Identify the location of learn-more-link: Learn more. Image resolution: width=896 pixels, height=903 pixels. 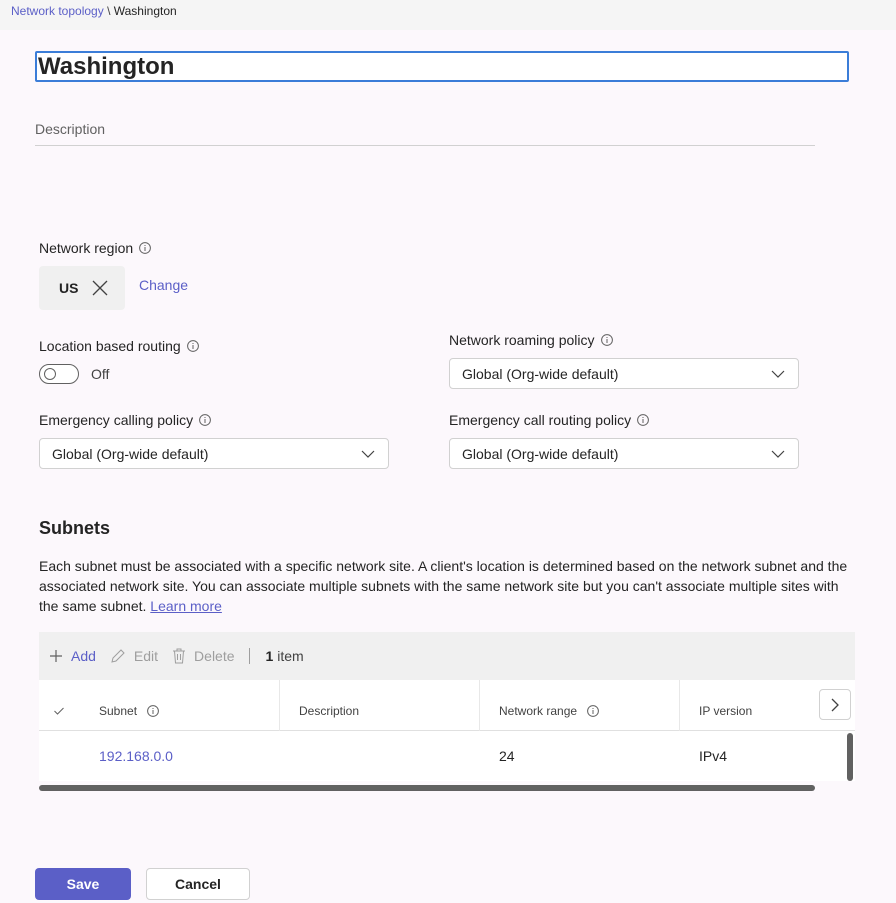
(186, 606).